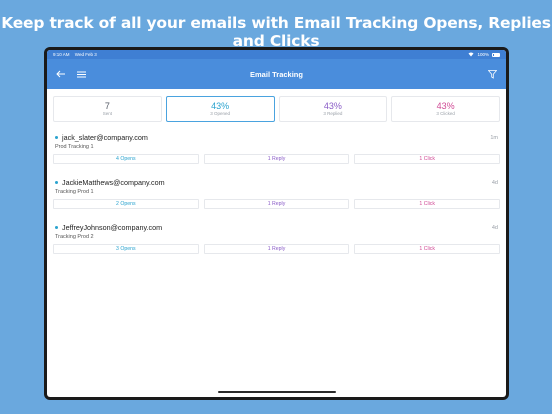 This screenshot has height=414, width=552. Describe the element at coordinates (332, 106) in the screenshot. I see `stat-replied-value: 43%` at that location.